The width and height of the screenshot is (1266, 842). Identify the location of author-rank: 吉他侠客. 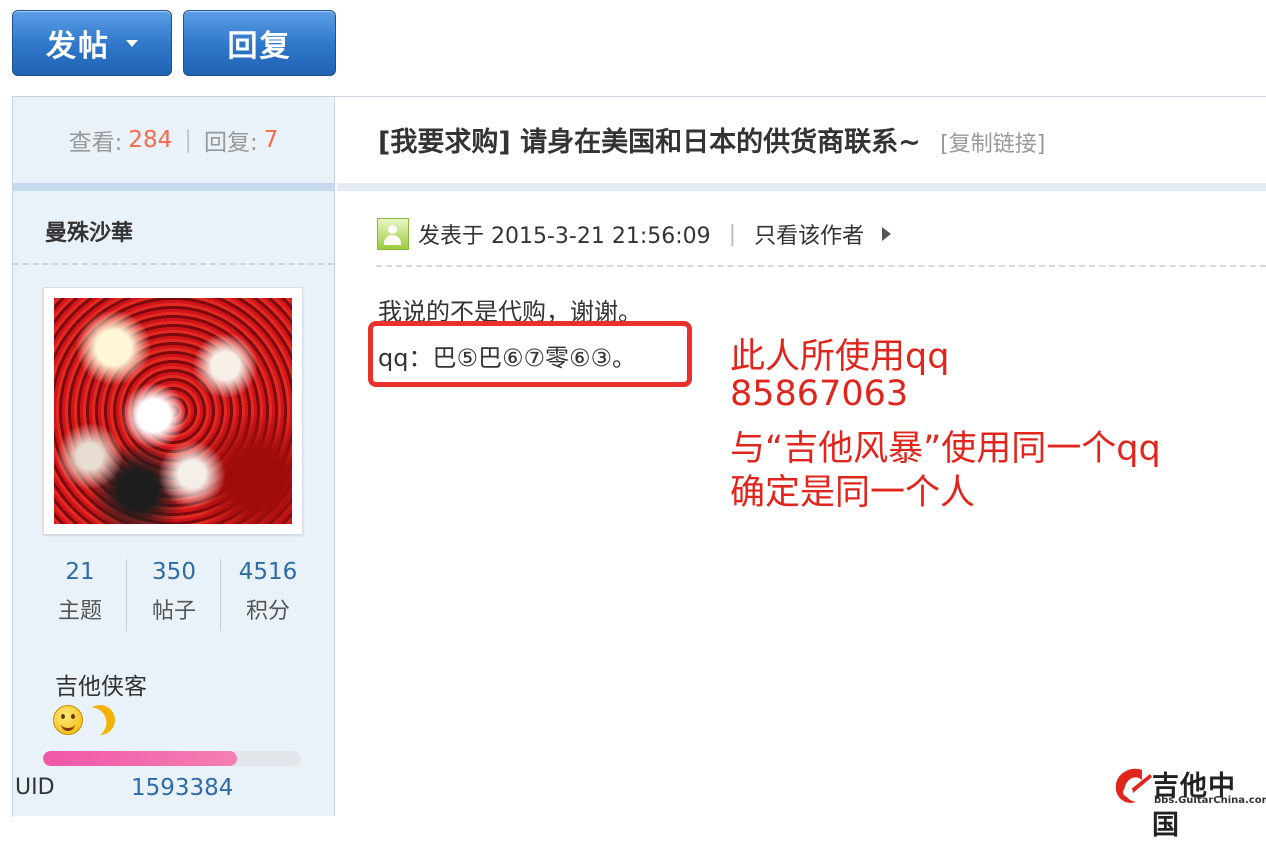
(101, 687).